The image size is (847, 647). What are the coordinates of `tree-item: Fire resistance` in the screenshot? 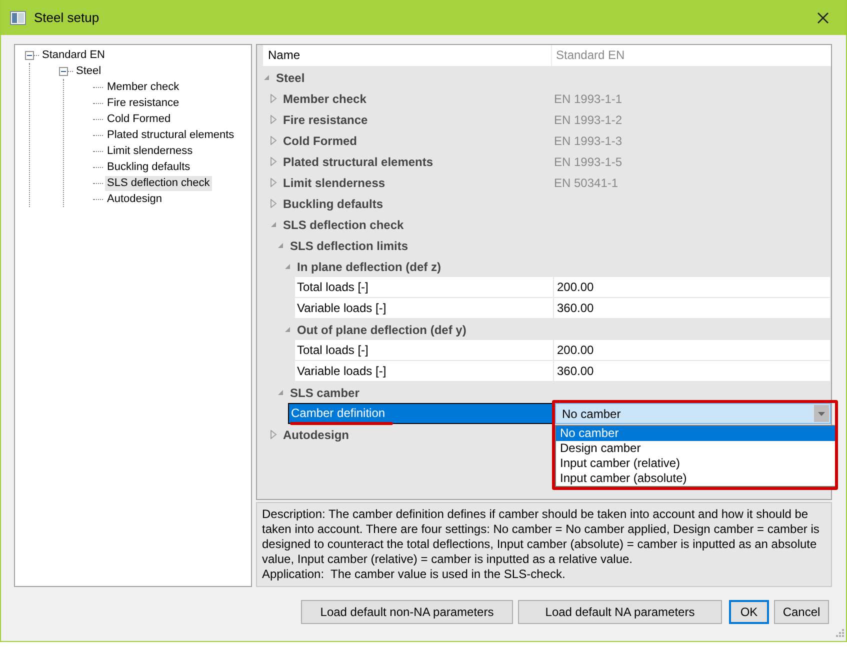 It's located at (143, 103).